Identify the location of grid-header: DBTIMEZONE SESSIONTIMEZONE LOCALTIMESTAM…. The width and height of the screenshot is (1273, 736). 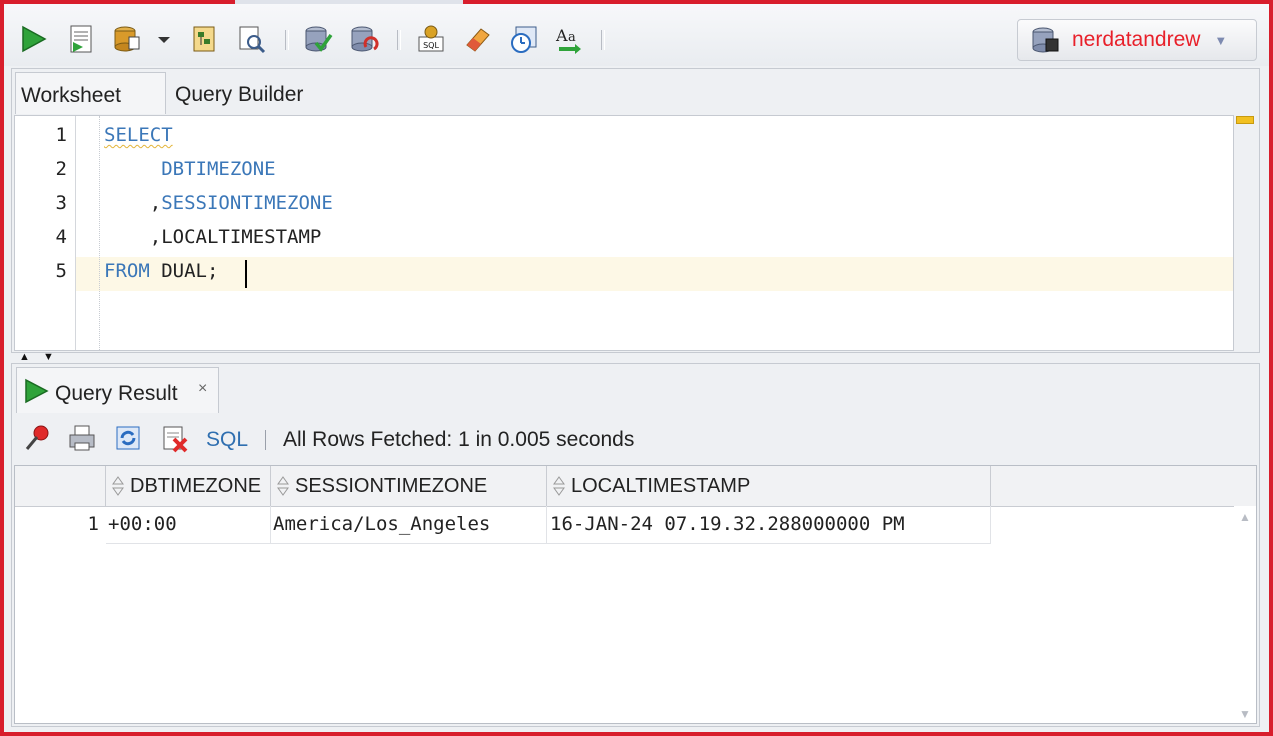
(635, 486).